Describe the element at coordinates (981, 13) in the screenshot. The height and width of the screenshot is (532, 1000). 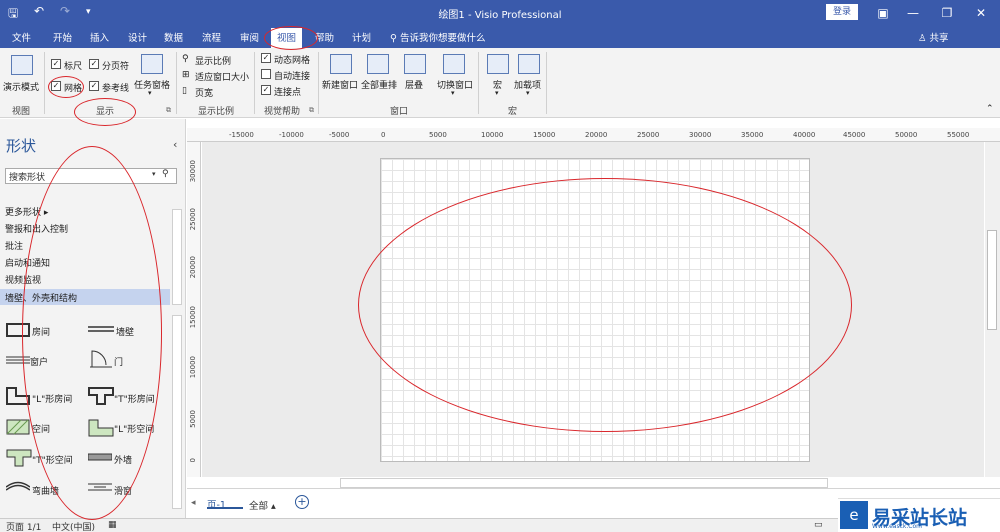
I see `close-icon: ✕` at that location.